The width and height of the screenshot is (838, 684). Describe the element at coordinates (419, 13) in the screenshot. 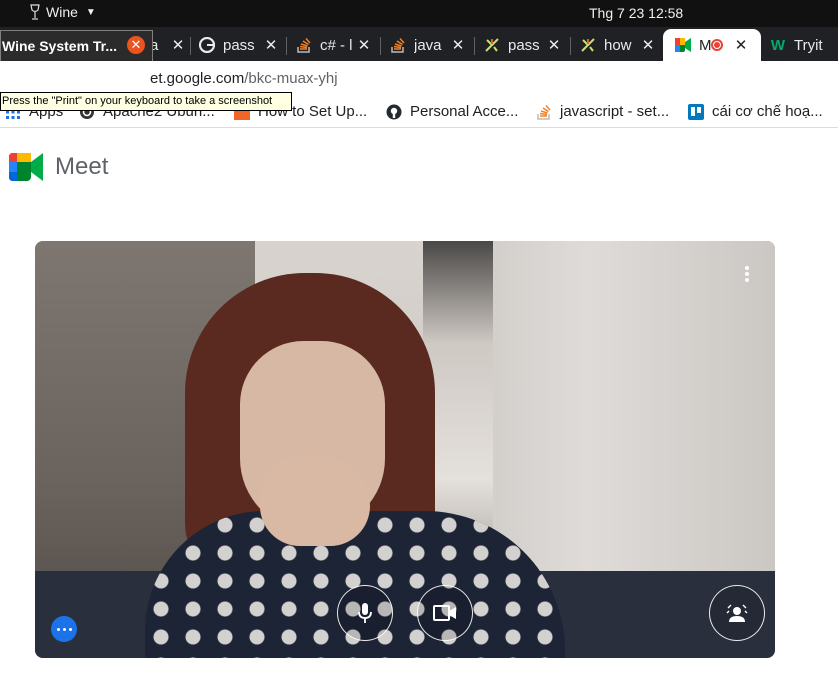

I see `system-top-bar: Wine ▼ Thg 7 23 12:58` at that location.